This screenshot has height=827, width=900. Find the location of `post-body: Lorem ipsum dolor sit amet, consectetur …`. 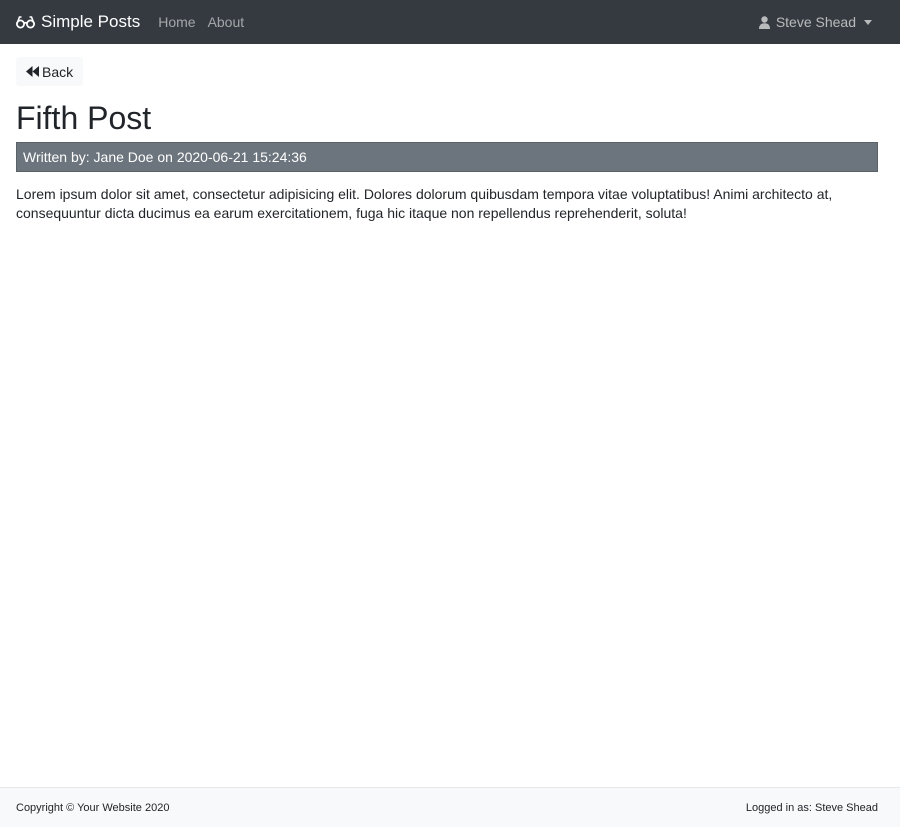

post-body: Lorem ipsum dolor sit amet, consectetur … is located at coordinates (424, 203).